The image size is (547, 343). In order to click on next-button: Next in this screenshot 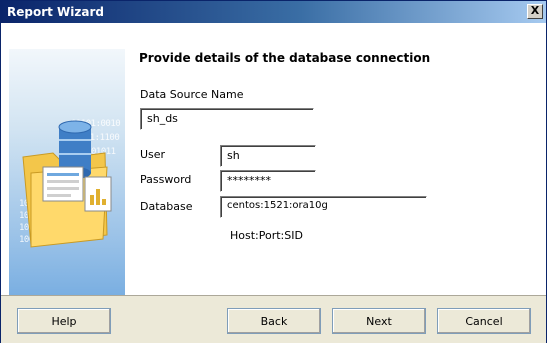, I will do `click(379, 321)`.